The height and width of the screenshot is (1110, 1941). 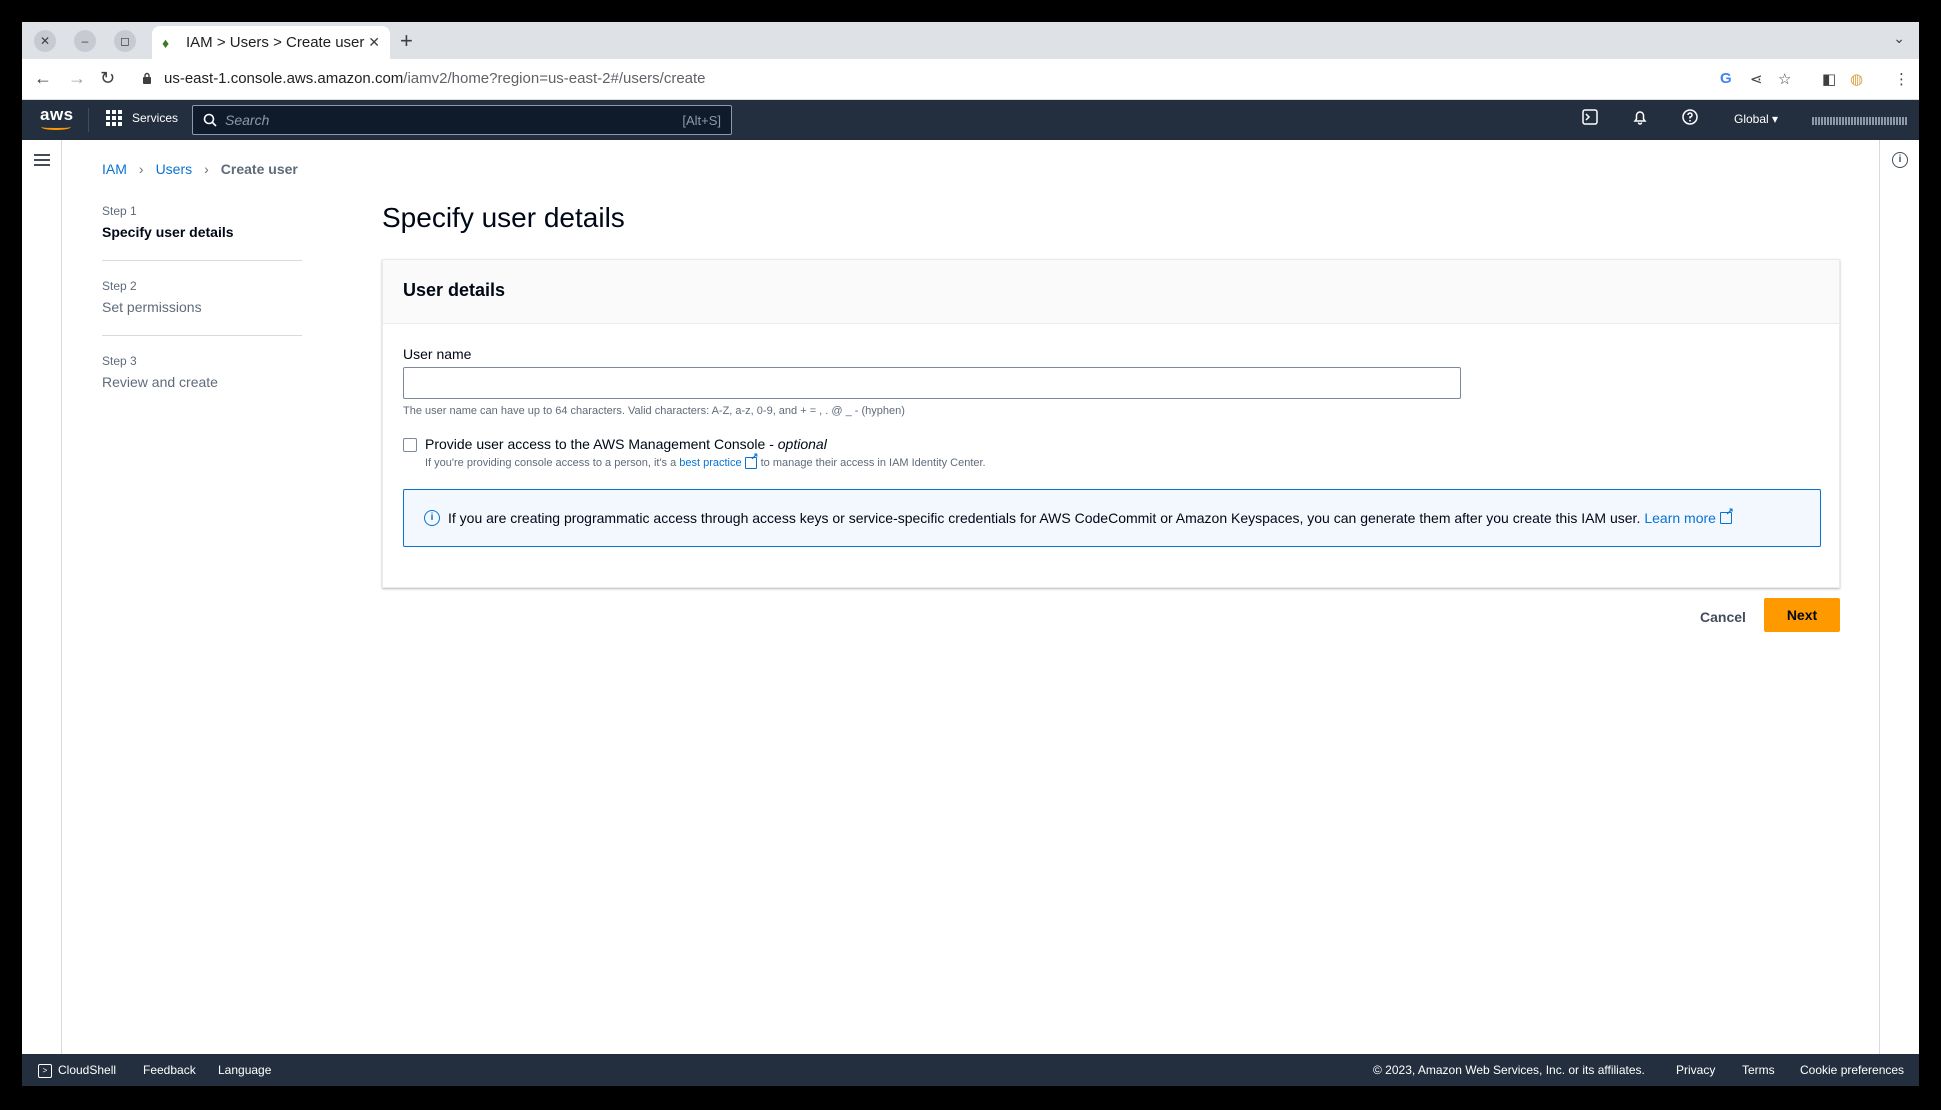 I want to click on extension-icon: ◍, so click(x=1856, y=79).